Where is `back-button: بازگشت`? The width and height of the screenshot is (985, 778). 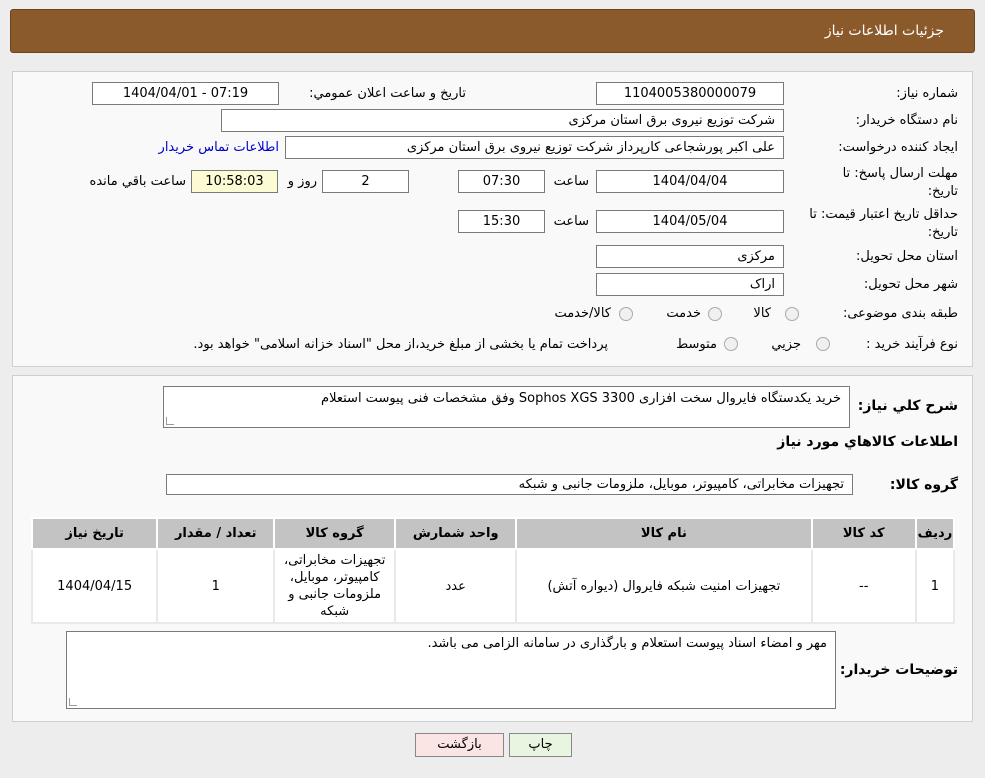 back-button: بازگشت is located at coordinates (459, 745).